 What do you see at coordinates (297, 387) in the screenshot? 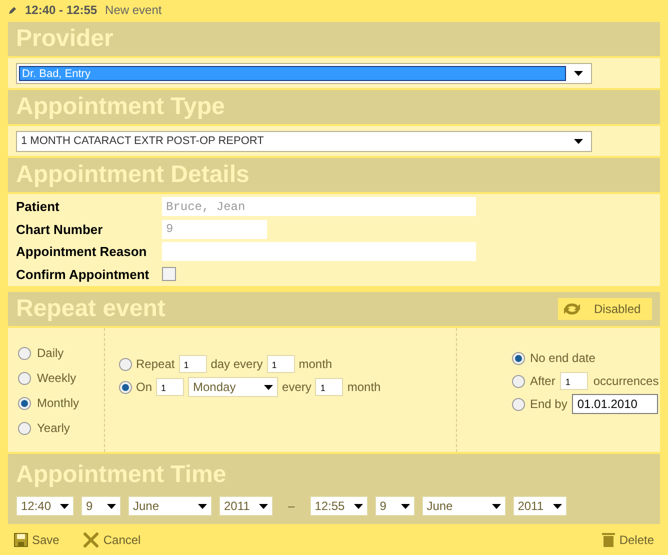
I see `option-label: every` at bounding box center [297, 387].